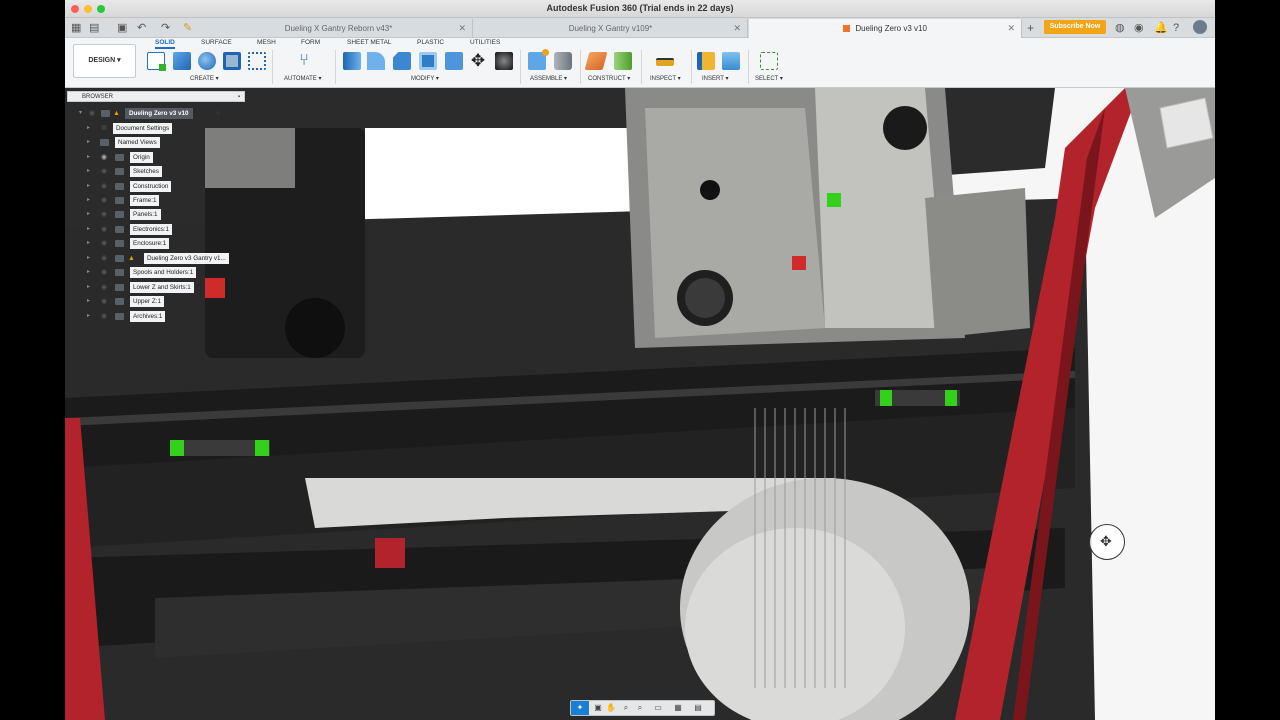 The width and height of the screenshot is (1280, 720). Describe the element at coordinates (769, 78) in the screenshot. I see `select-menu: SELECT ▾` at that location.